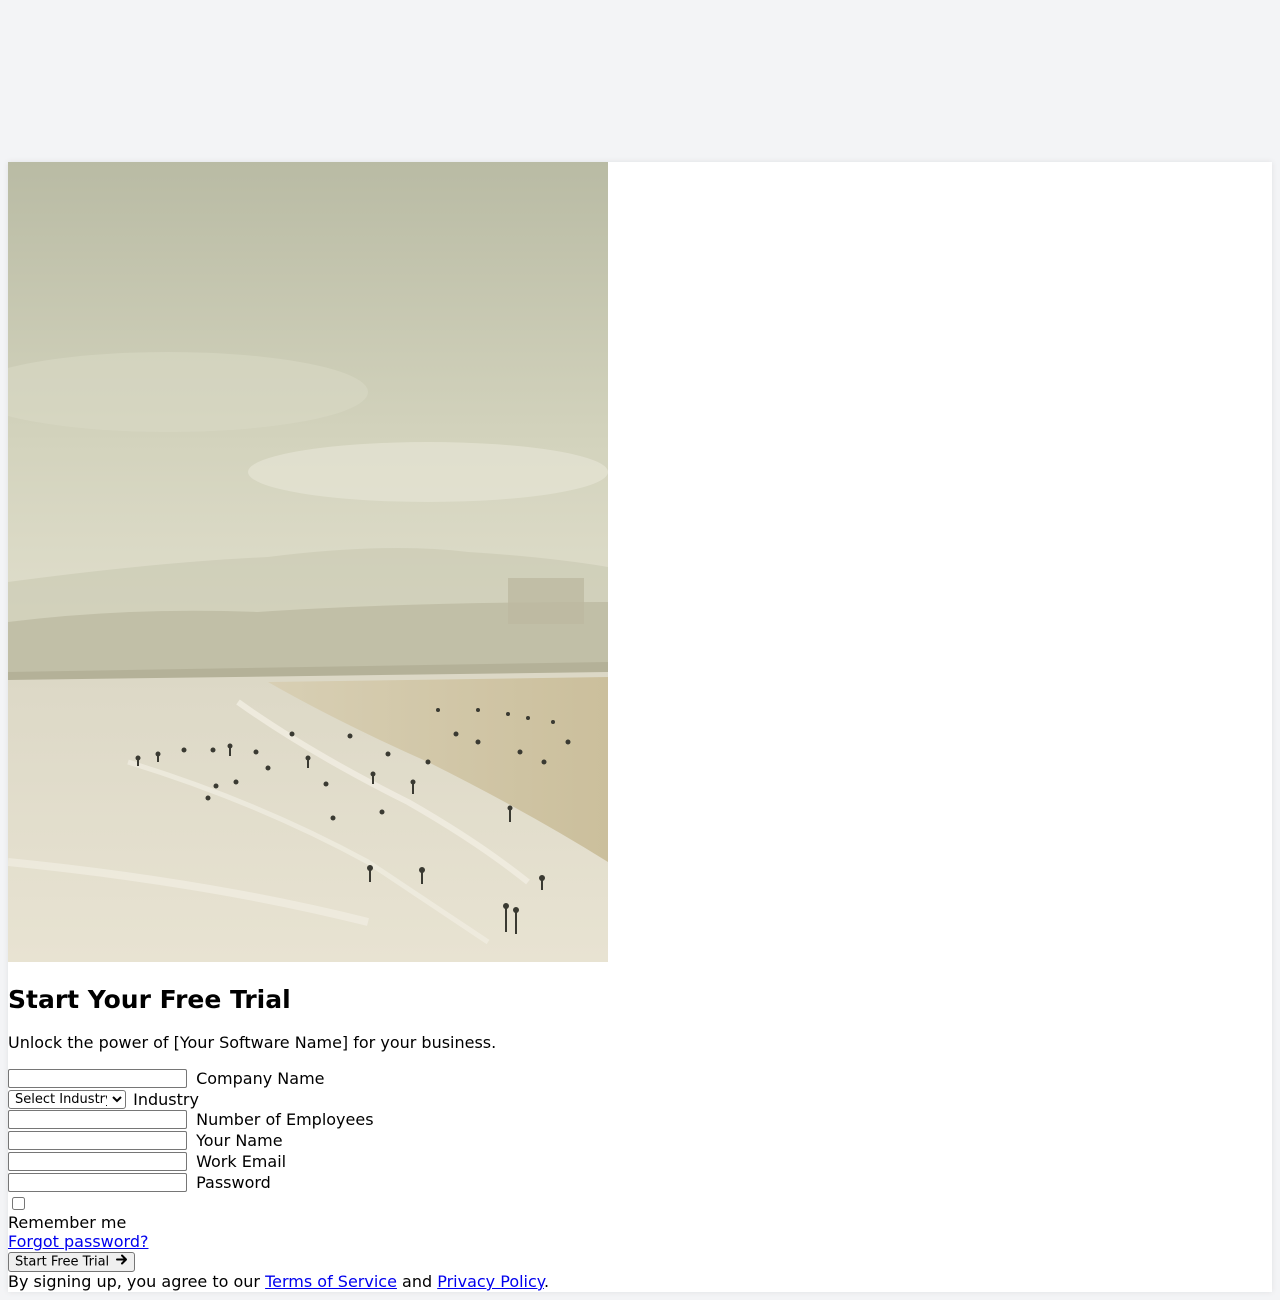 This screenshot has width=1280, height=1300. Describe the element at coordinates (241, 1161) in the screenshot. I see `work-email-label: Work Email` at that location.